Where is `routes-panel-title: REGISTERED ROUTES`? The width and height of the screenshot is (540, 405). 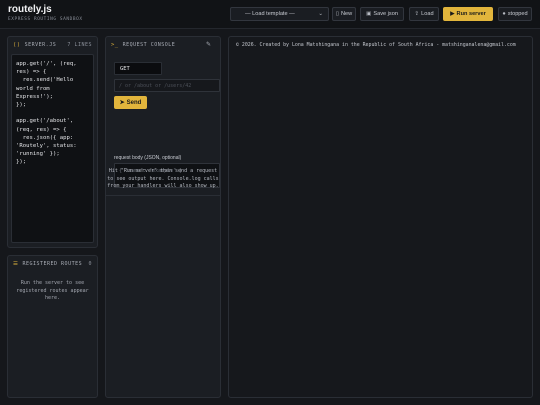
routes-panel-title: REGISTERED ROUTES is located at coordinates (52, 264).